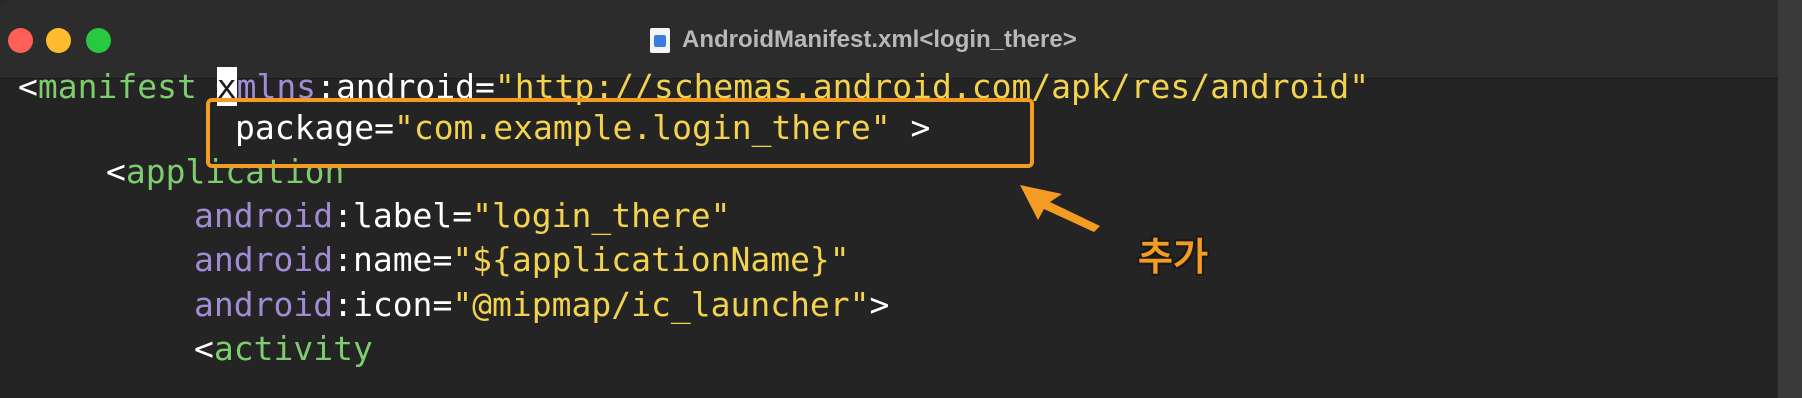 This screenshot has width=1802, height=398. Describe the element at coordinates (601, 215) in the screenshot. I see `attr-value: "login_there"` at that location.